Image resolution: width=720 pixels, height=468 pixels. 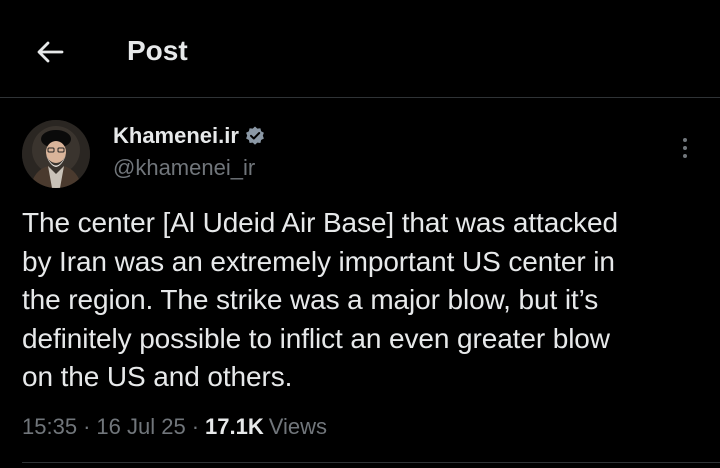 What do you see at coordinates (140, 427) in the screenshot?
I see `post-date: 16 Jul 25` at bounding box center [140, 427].